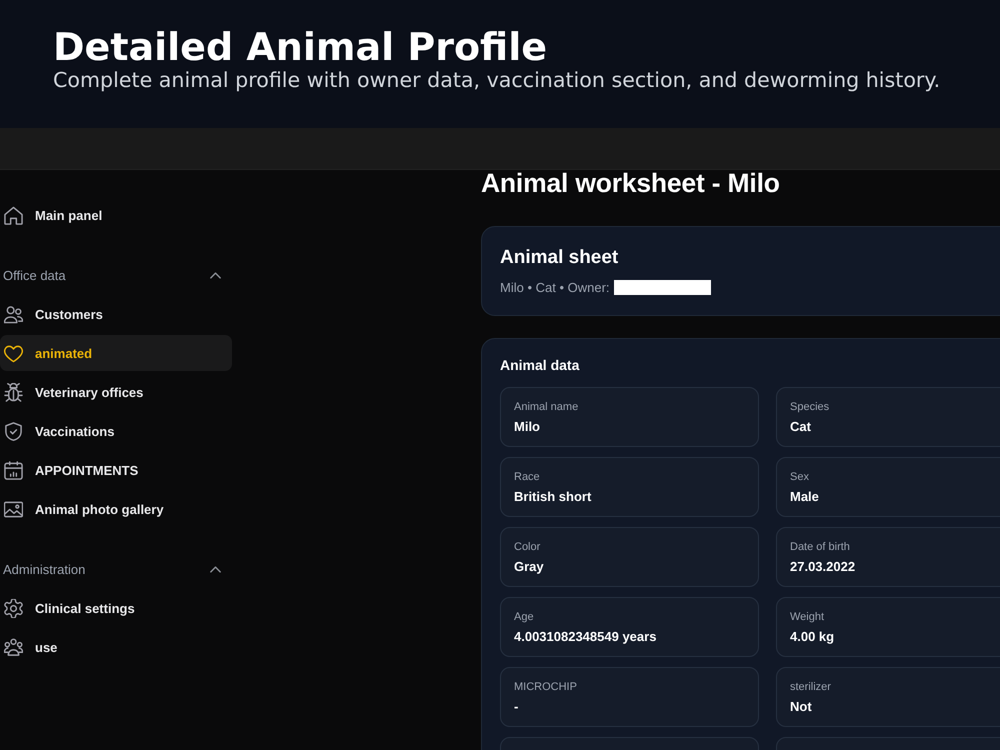  What do you see at coordinates (805, 497) in the screenshot?
I see `field-value: Male` at bounding box center [805, 497].